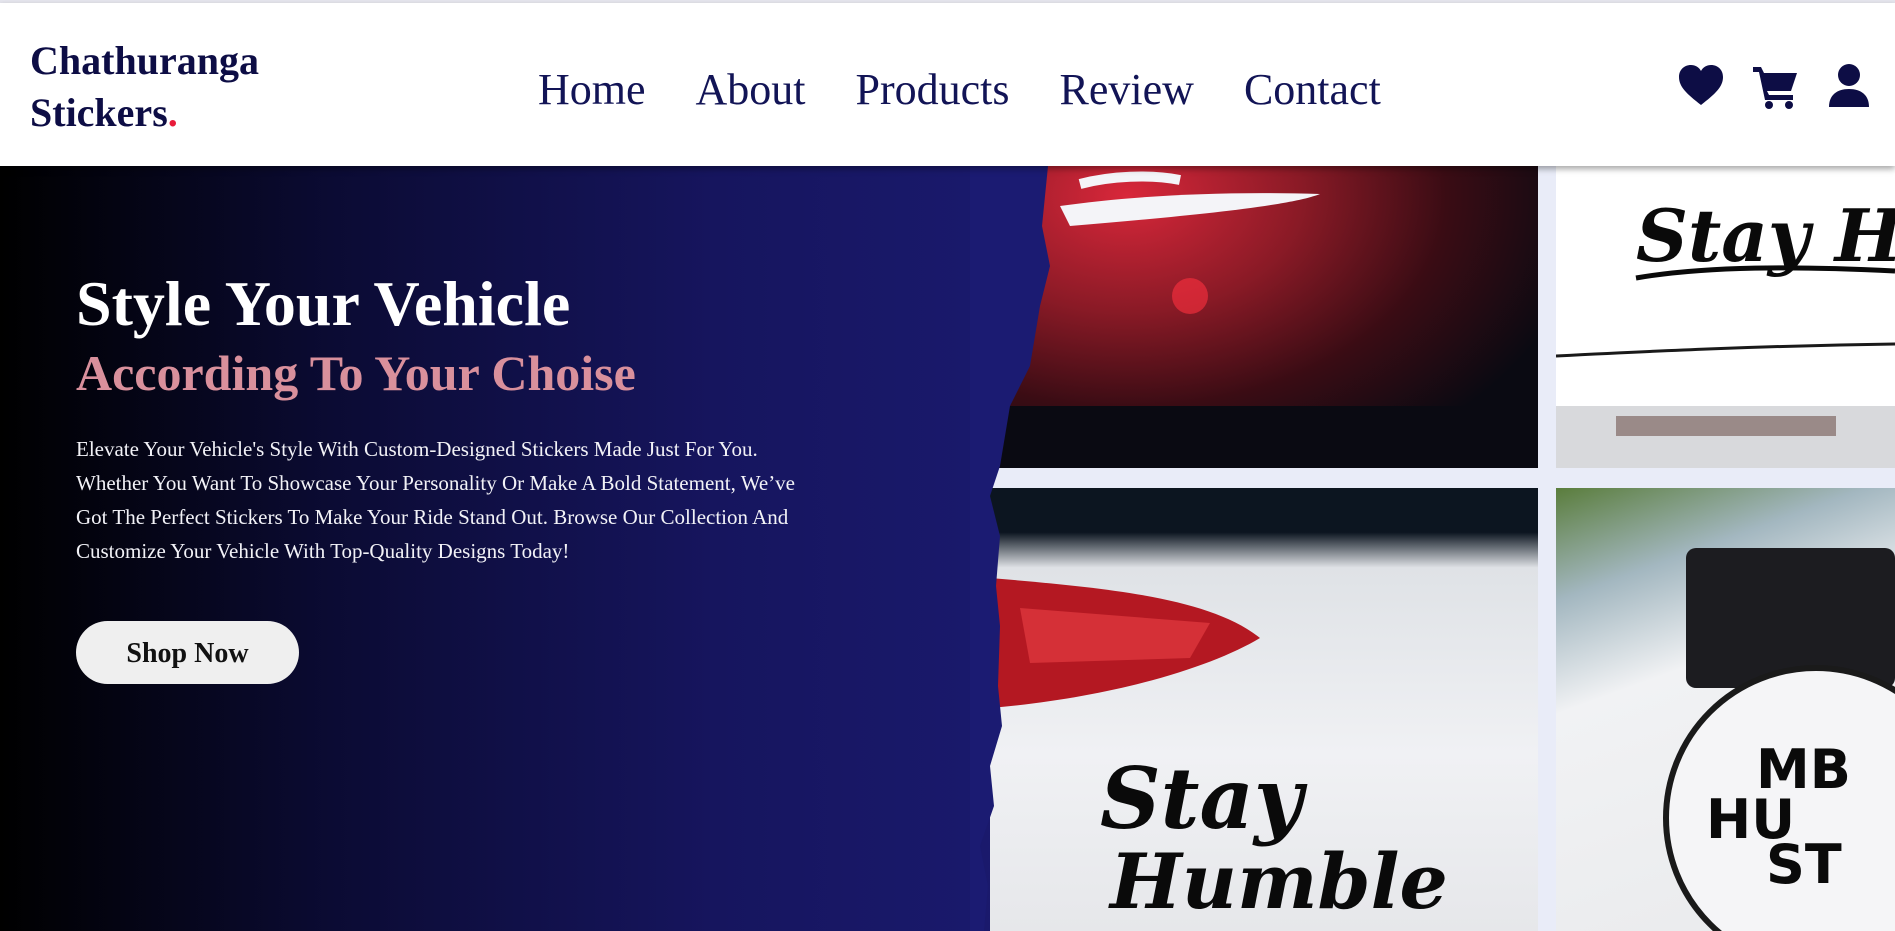 This screenshot has height=931, width=1895. I want to click on main-nav: Home About Products Review Contact, so click(959, 89).